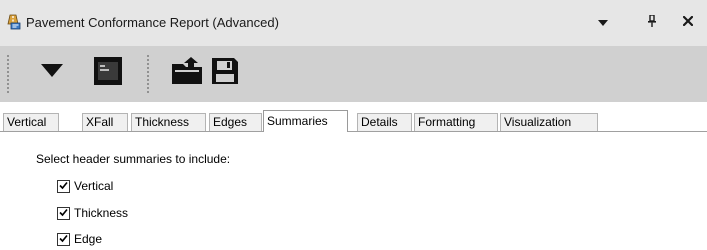  Describe the element at coordinates (13, 22) in the screenshot. I see `road-report-icon` at that location.